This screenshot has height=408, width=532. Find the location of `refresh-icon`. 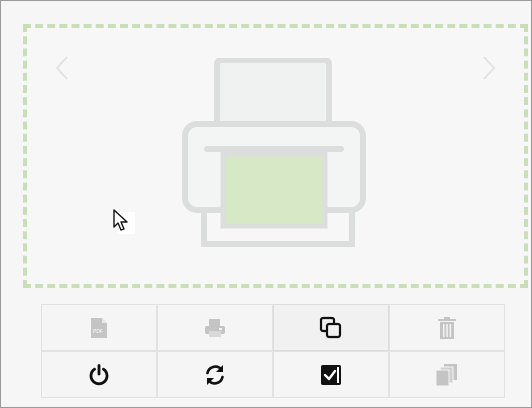

refresh-icon is located at coordinates (215, 374).